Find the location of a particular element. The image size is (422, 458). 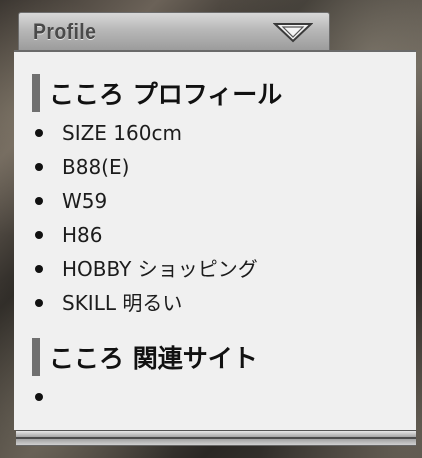

list-item: SIZE 160cm is located at coordinates (136, 133).